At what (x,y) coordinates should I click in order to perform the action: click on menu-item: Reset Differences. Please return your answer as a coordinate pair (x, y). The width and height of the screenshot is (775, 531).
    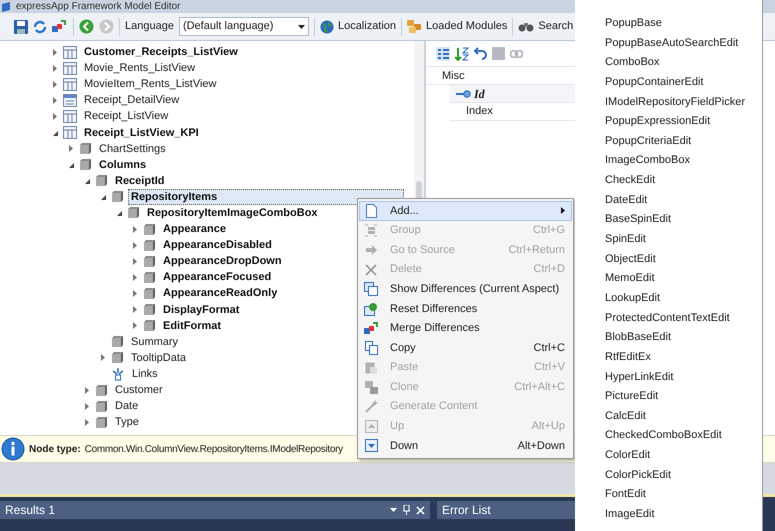
    Looking at the image, I should click on (465, 308).